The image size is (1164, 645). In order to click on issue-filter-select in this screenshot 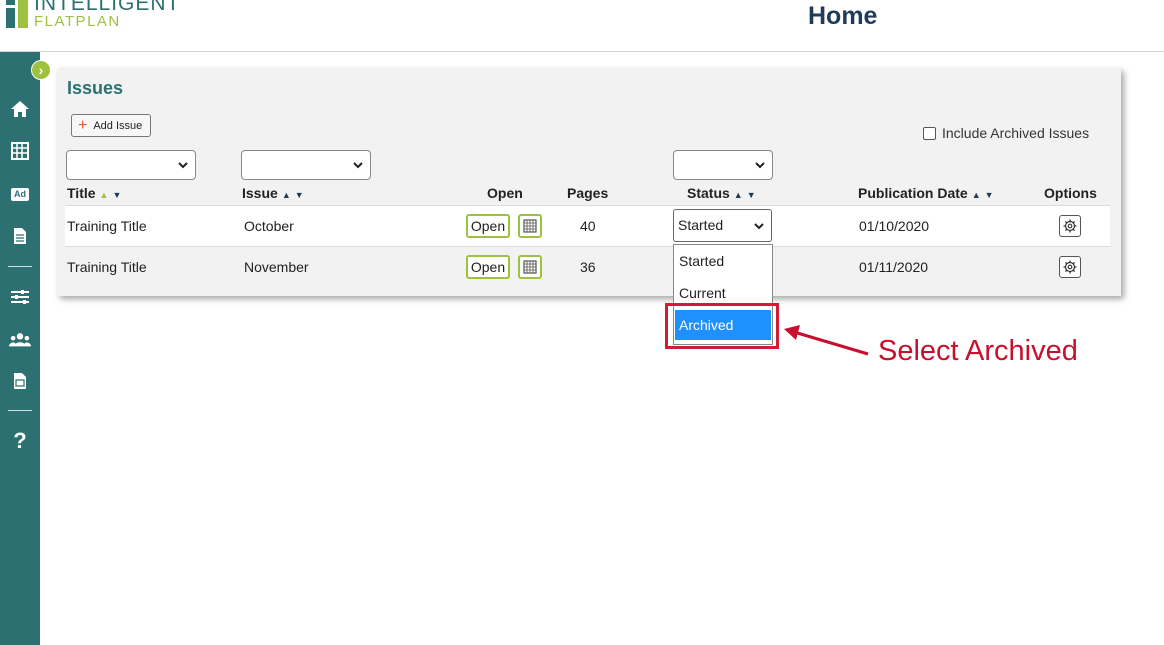, I will do `click(306, 165)`.